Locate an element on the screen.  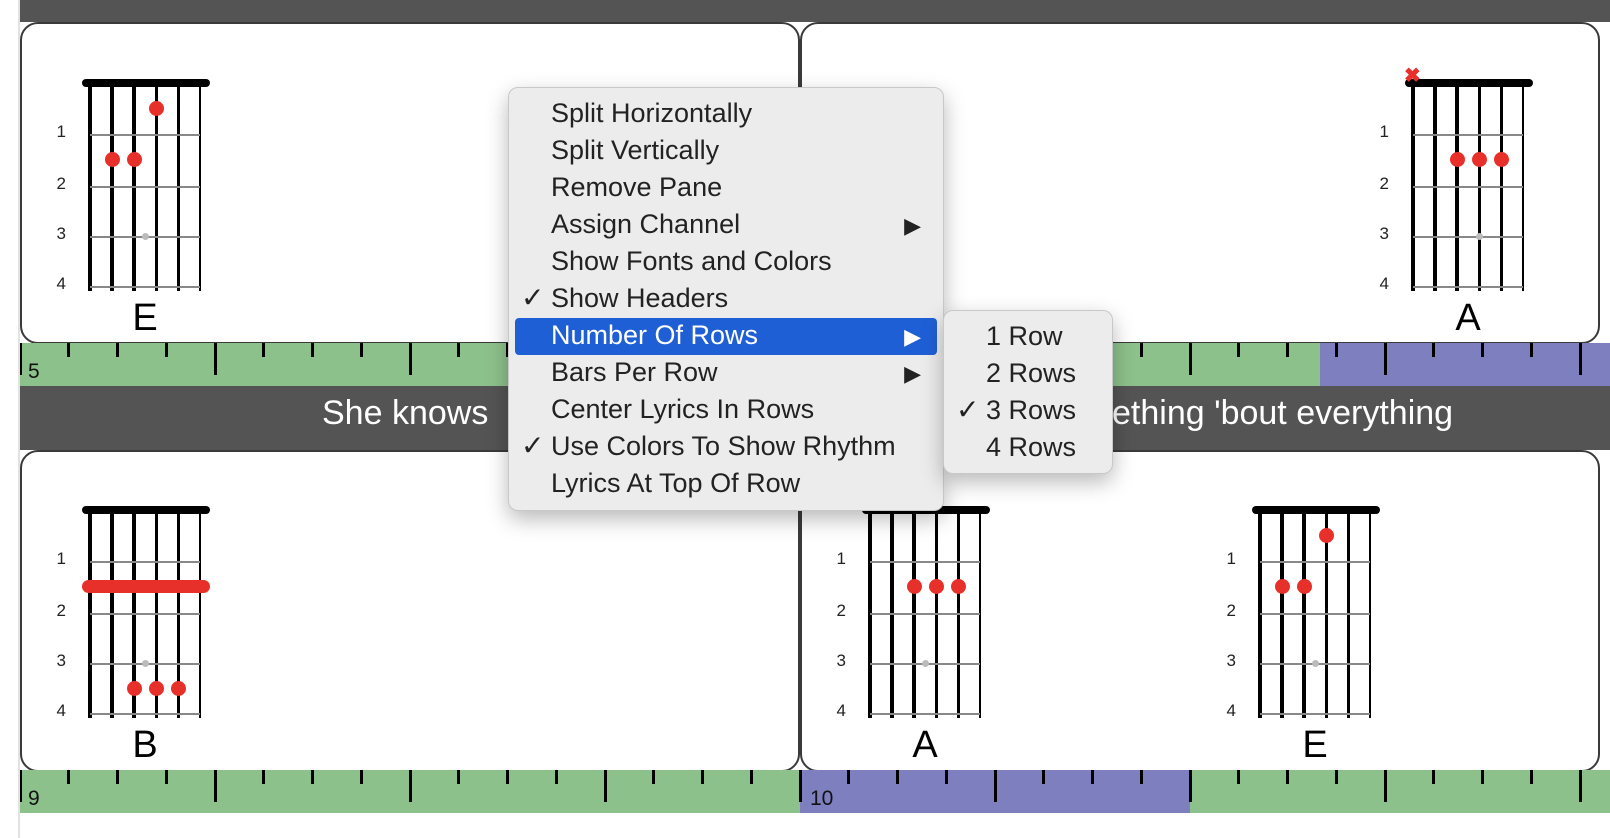
menu-item-show-fonts-and-colors: Show Fonts and Colors is located at coordinates (726, 262).